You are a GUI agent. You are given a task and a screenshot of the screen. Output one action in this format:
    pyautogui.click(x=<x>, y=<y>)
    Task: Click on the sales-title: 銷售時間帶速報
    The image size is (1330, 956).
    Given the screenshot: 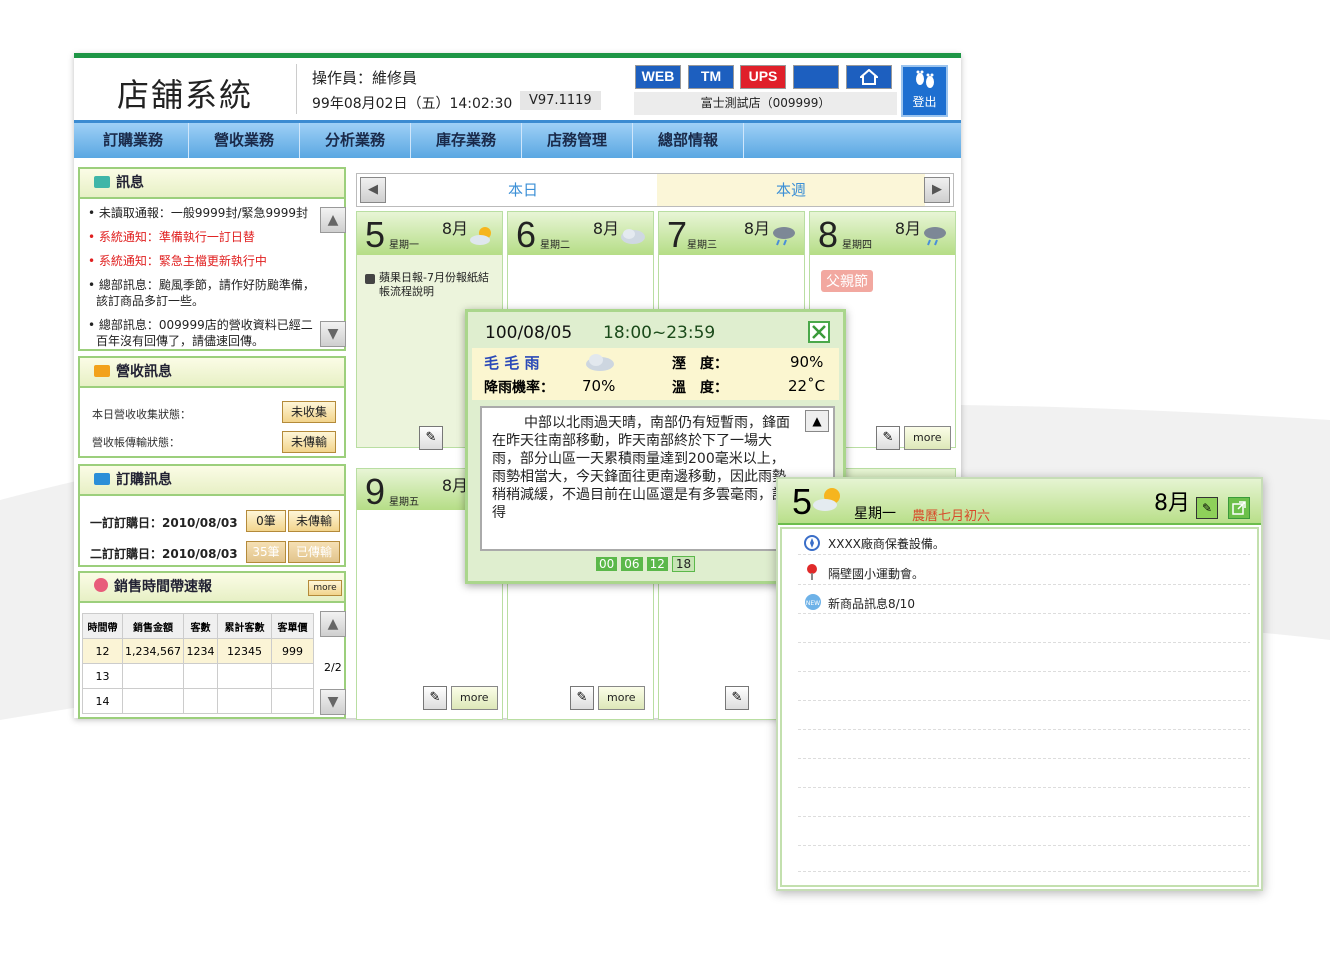 What is the action you would take?
    pyautogui.click(x=163, y=587)
    